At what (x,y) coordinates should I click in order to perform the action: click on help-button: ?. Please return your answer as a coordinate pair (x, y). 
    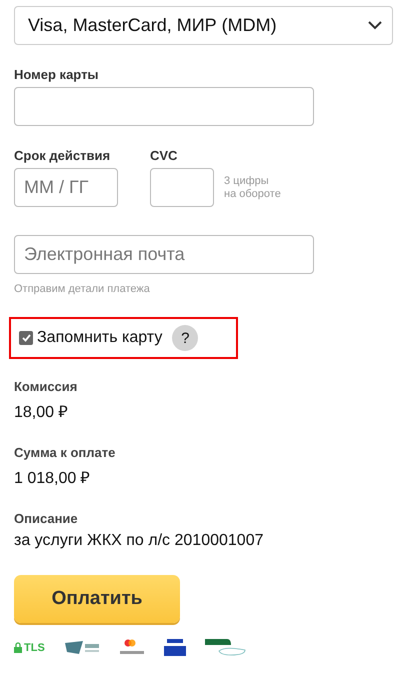
    Looking at the image, I should click on (185, 338).